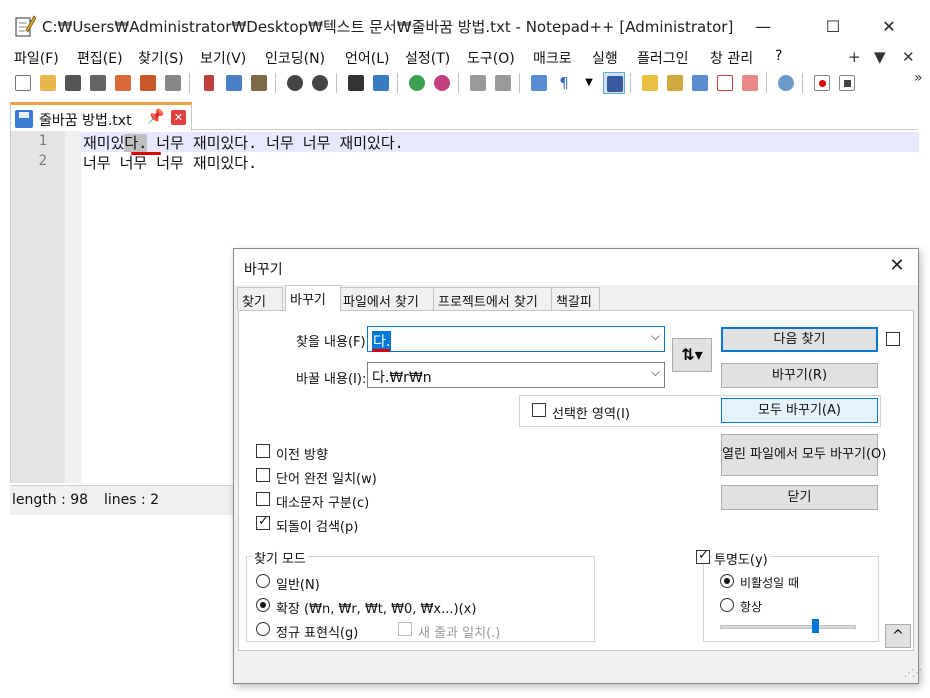  What do you see at coordinates (263, 451) in the screenshot?
I see `backward-checkbox` at bounding box center [263, 451].